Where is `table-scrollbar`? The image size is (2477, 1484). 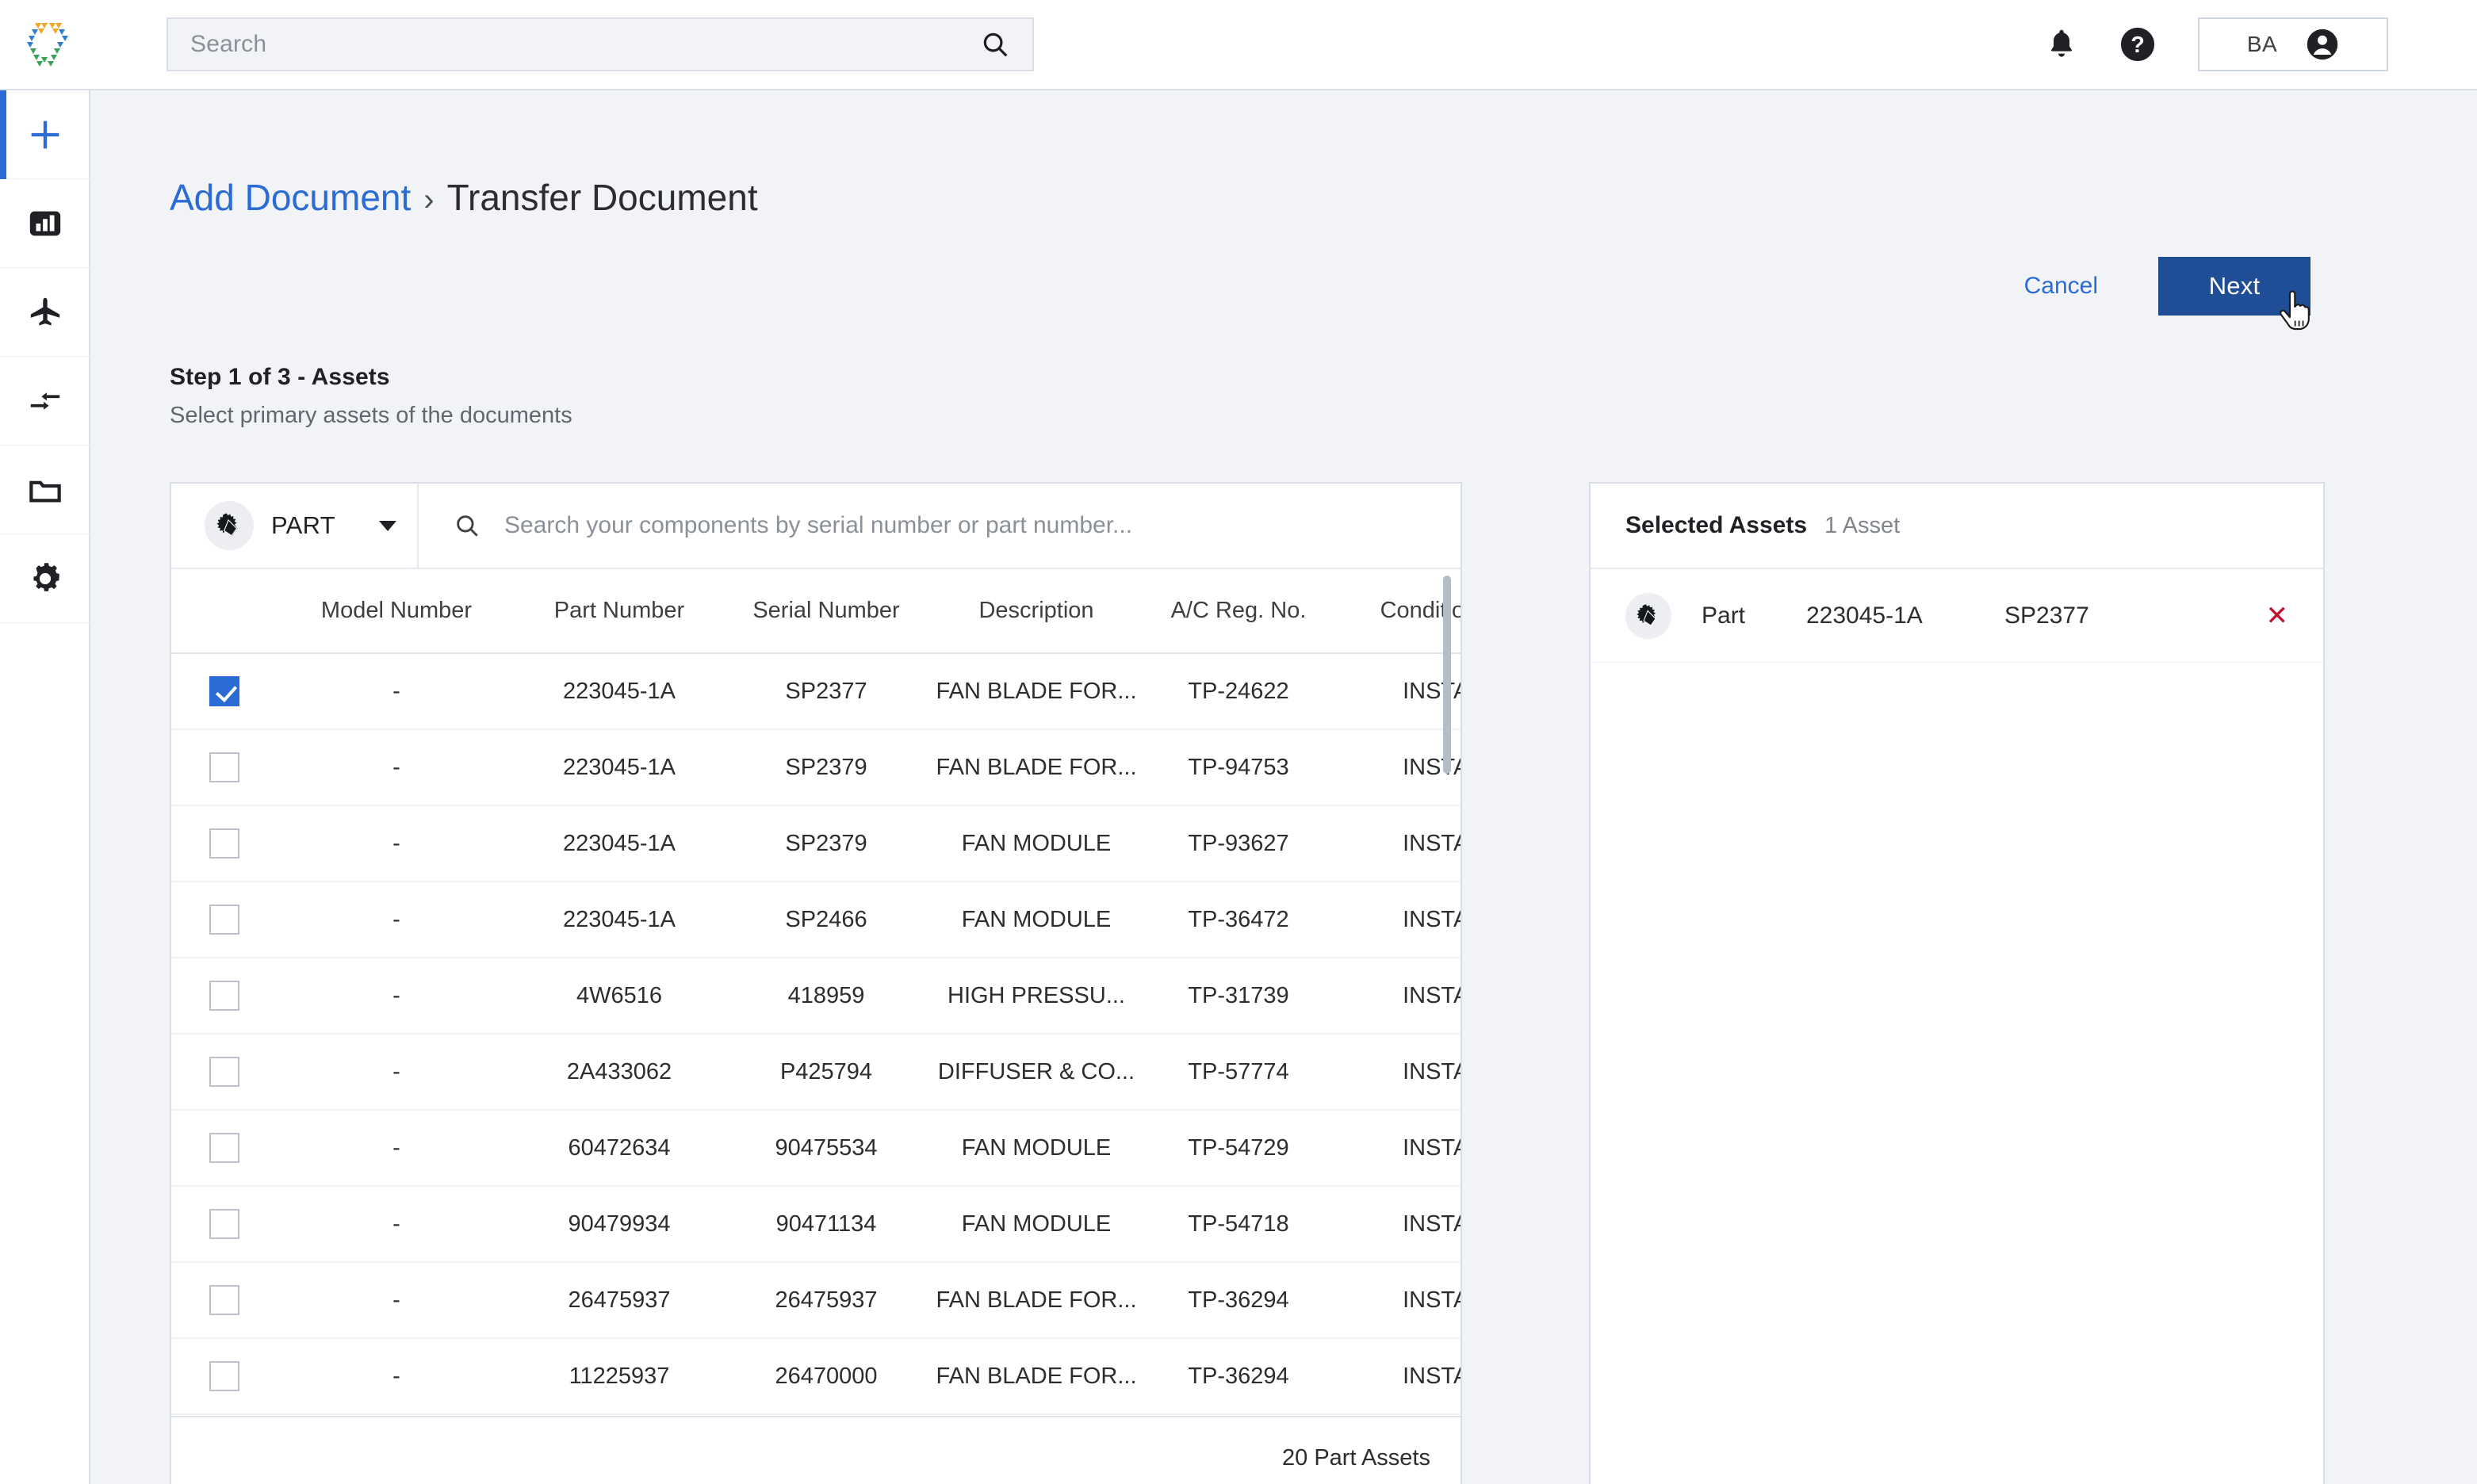 table-scrollbar is located at coordinates (1450, 992).